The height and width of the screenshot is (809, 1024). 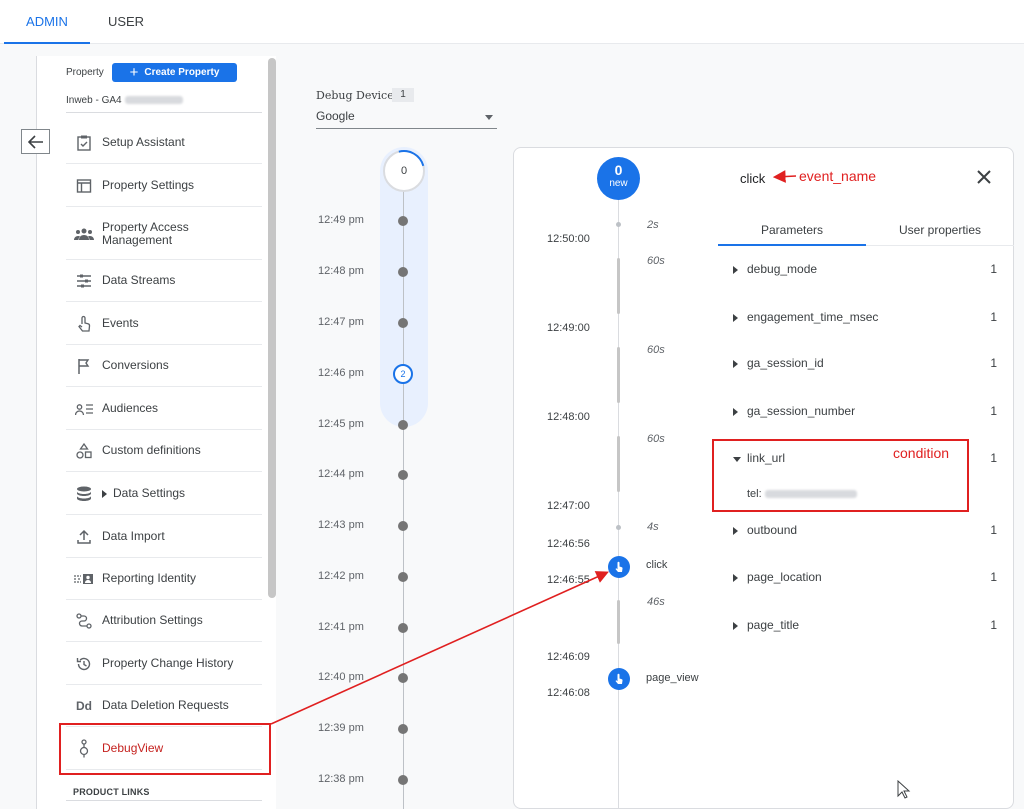 I want to click on minute-label: 12:42 pm, so click(x=341, y=576).